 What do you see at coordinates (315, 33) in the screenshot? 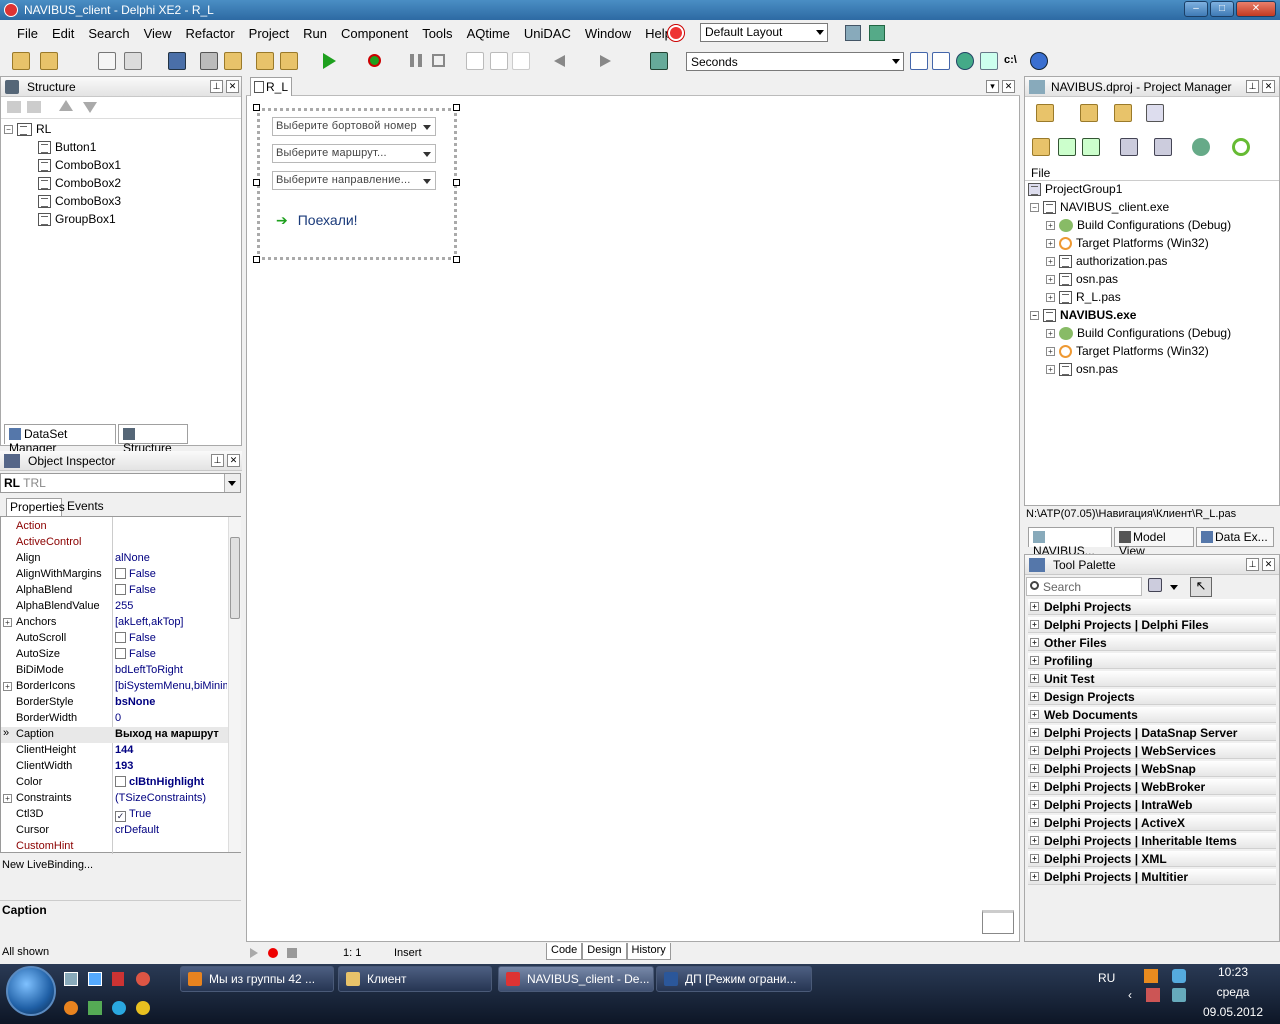
I see `menu-run: Run` at bounding box center [315, 33].